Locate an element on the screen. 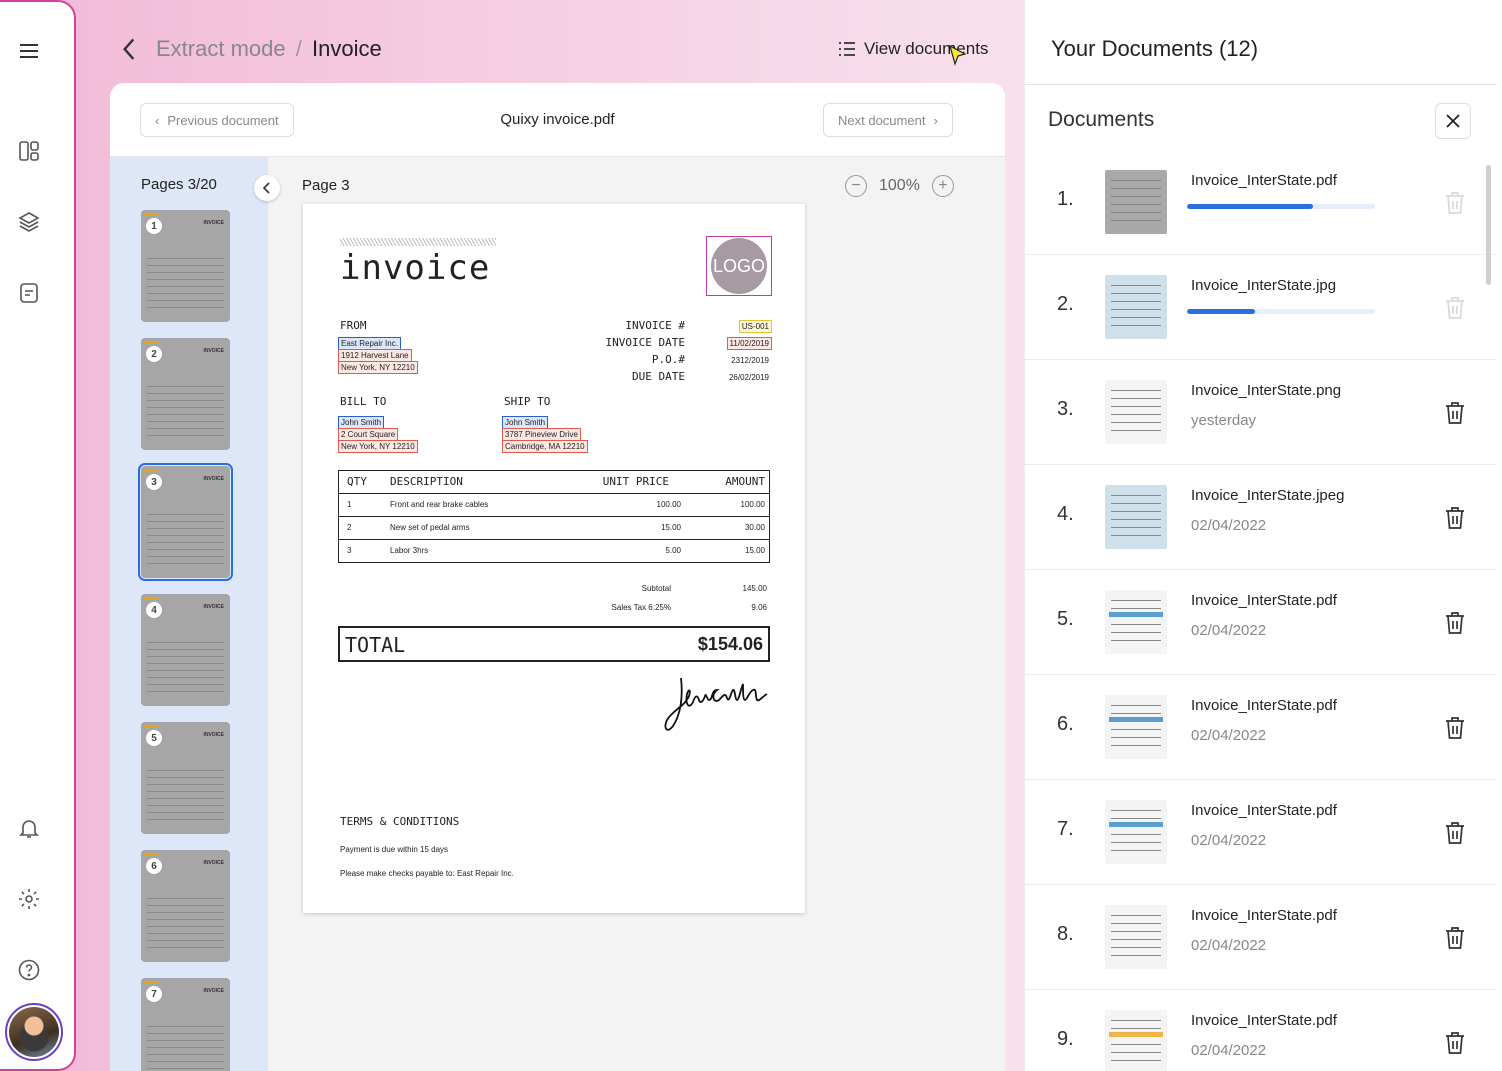 Image resolution: width=1502 pixels, height=1071 pixels. close-documents-button is located at coordinates (1453, 121).